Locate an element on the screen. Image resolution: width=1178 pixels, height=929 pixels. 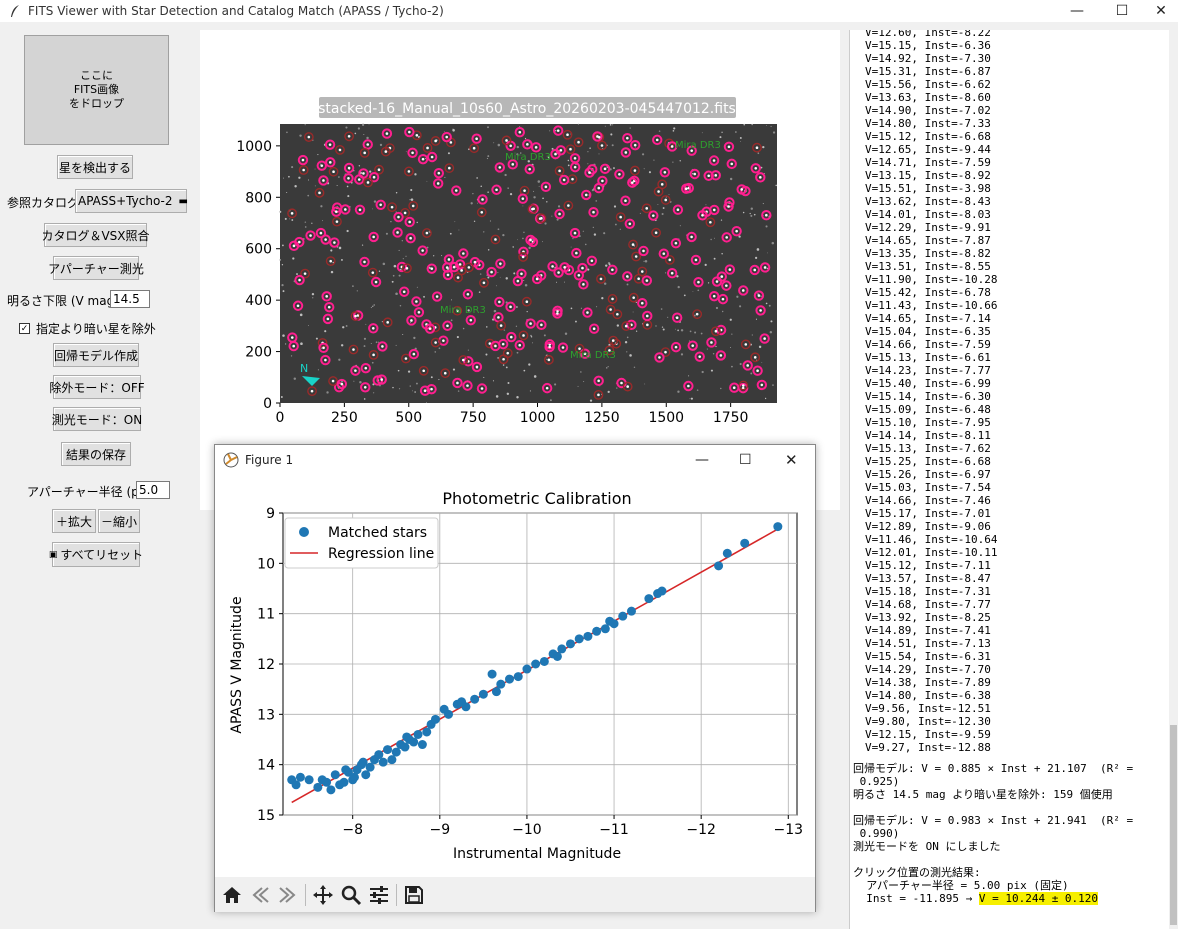
y-tick-label: 15 is located at coordinates (266, 816).